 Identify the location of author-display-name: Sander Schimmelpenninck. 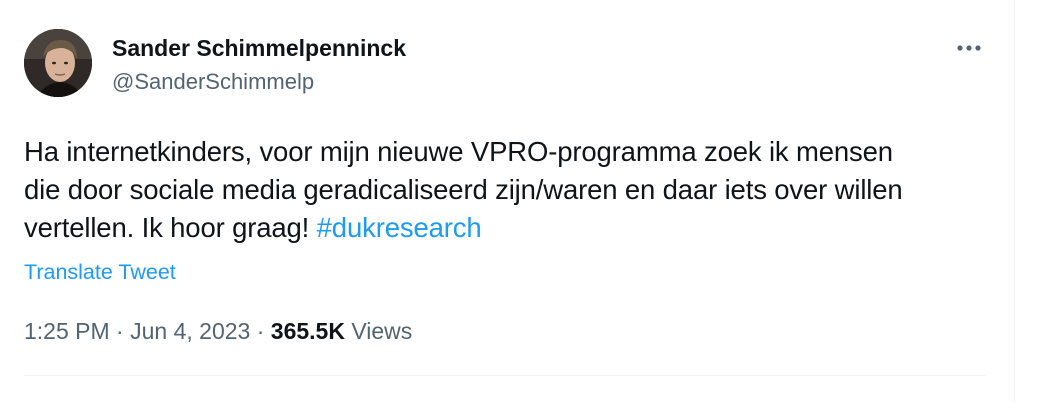
(259, 48).